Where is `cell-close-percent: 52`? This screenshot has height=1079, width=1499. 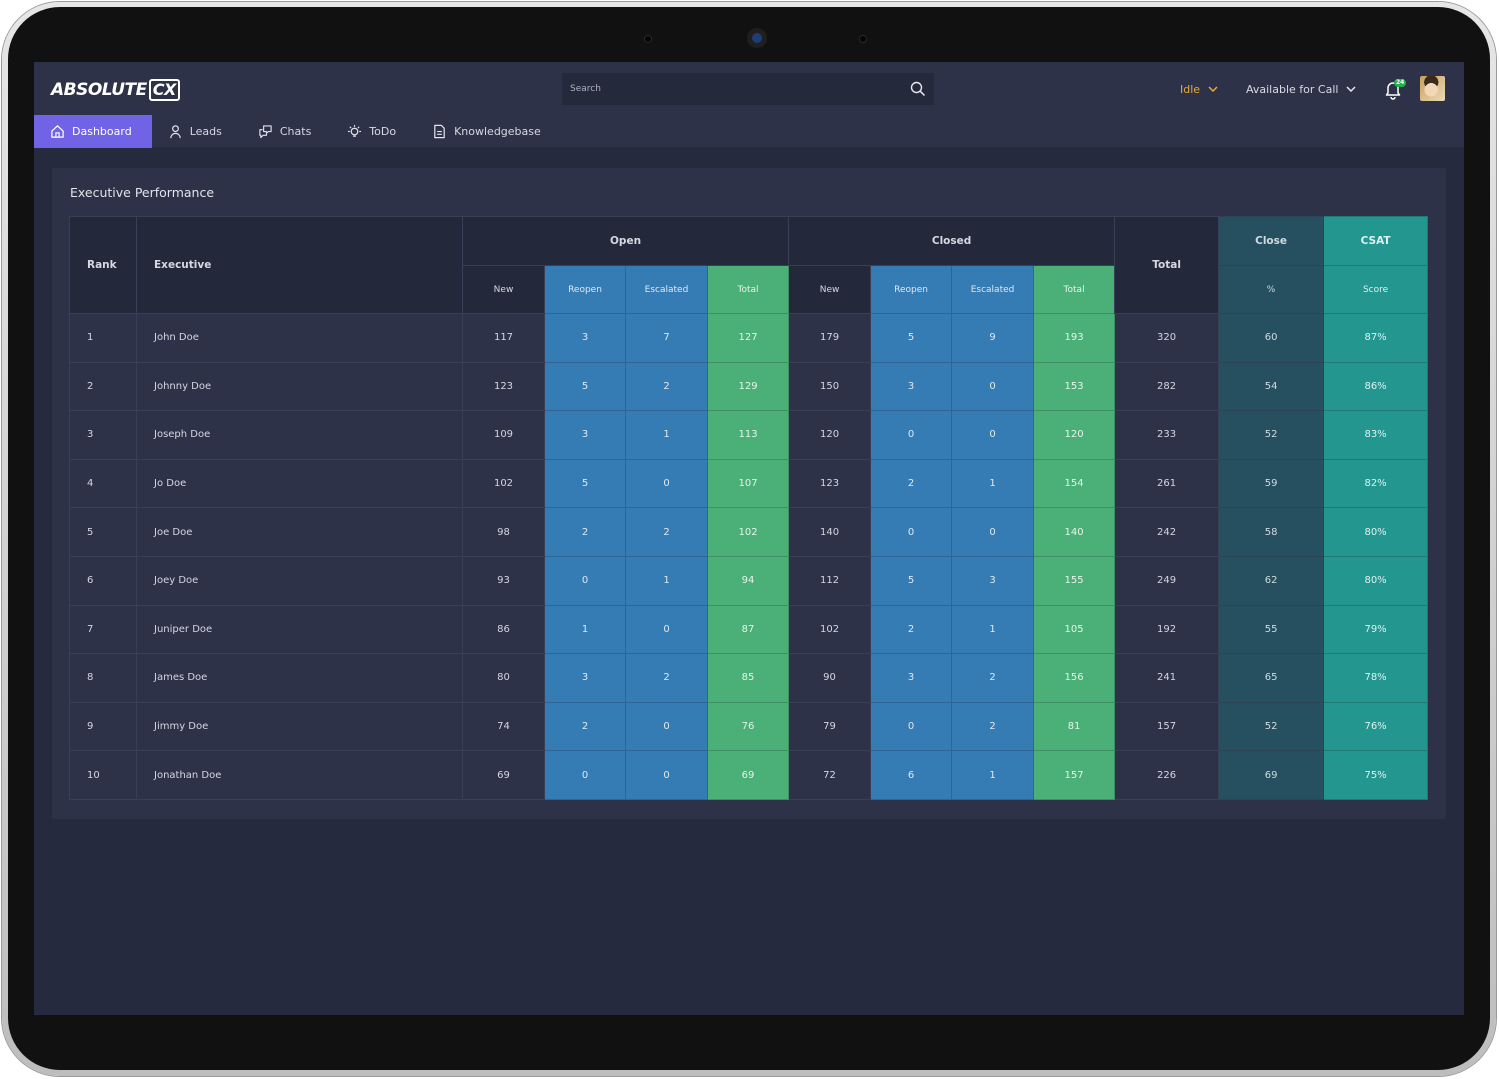 cell-close-percent: 52 is located at coordinates (1271, 435).